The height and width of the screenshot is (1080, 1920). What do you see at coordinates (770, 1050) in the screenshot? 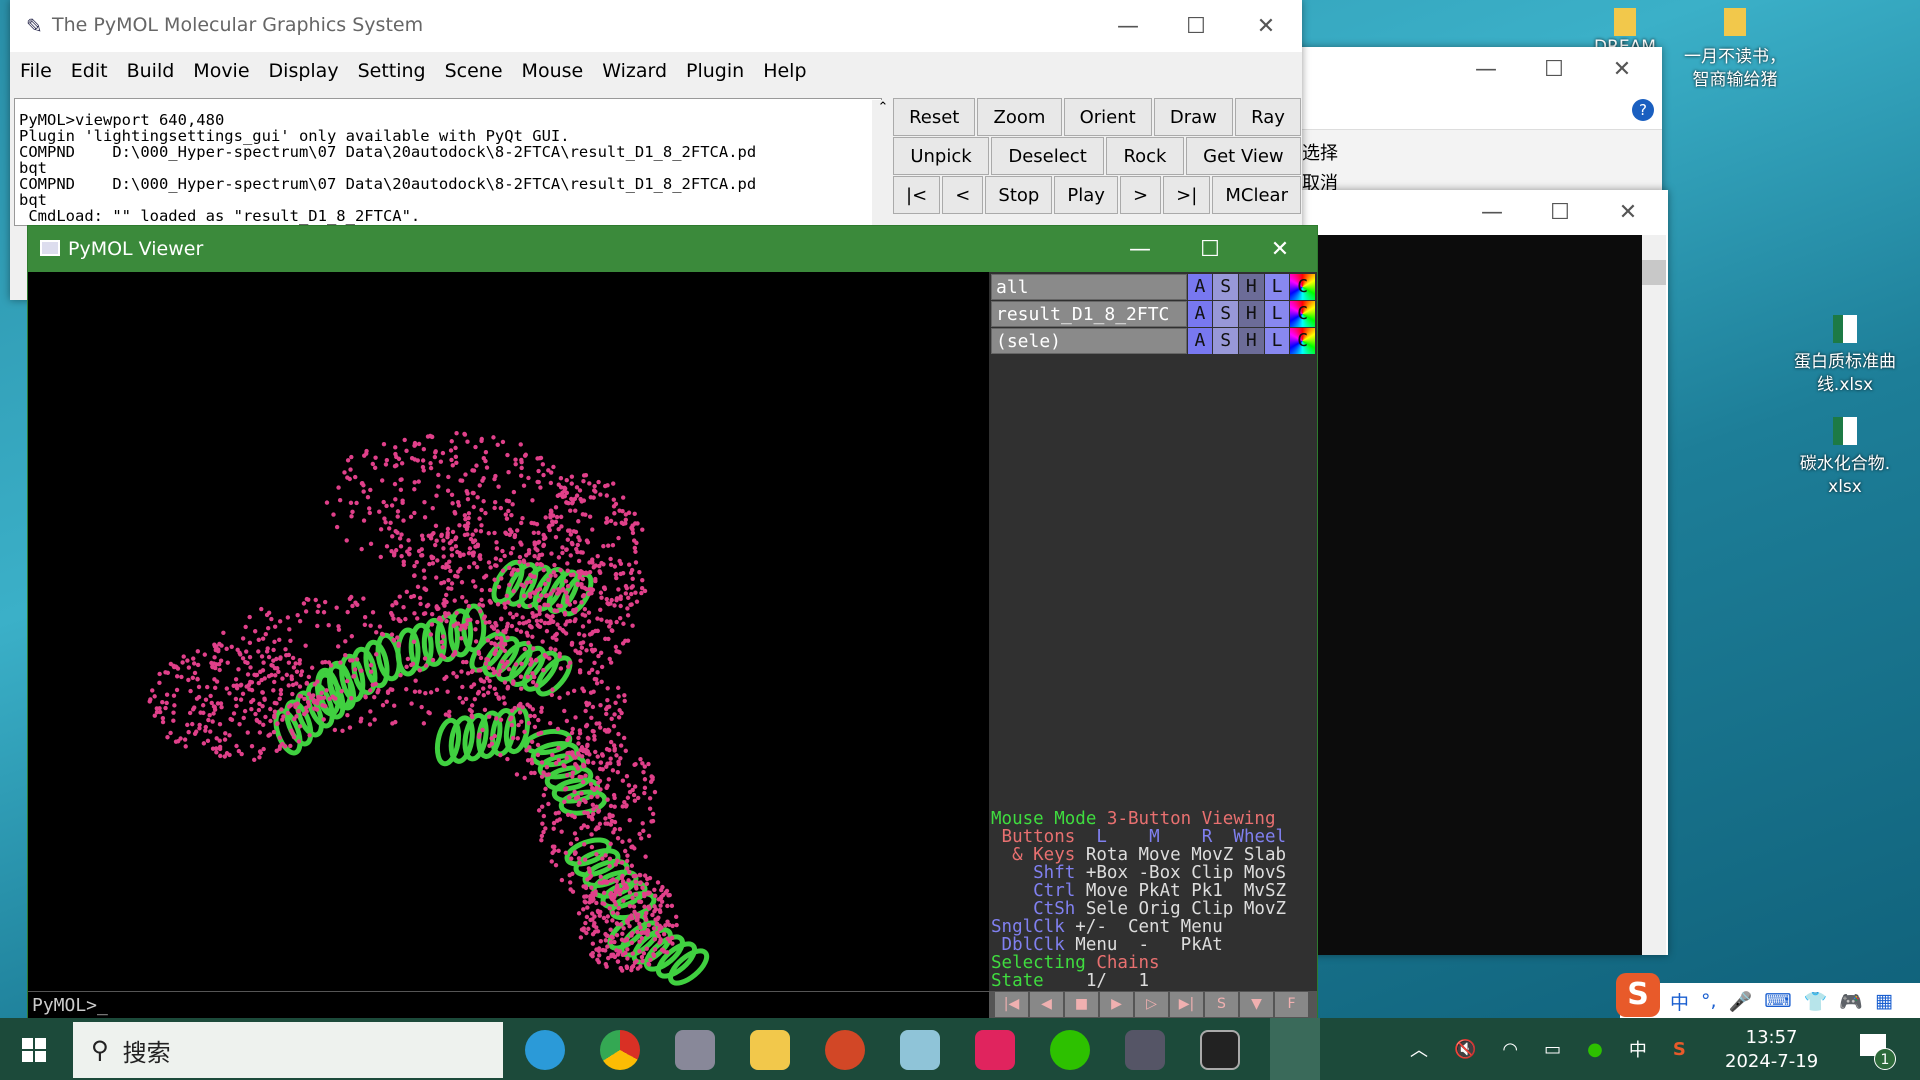
I see `file-explorer-icon` at bounding box center [770, 1050].